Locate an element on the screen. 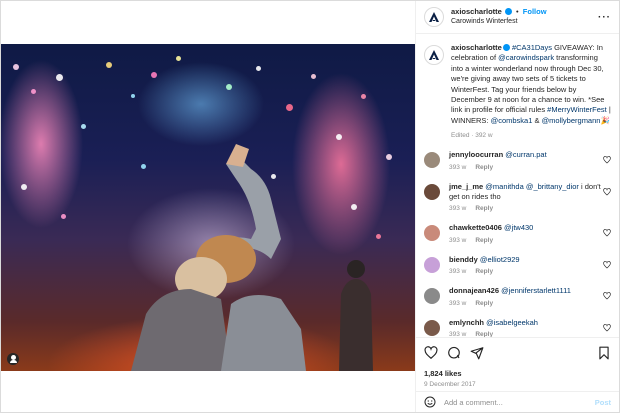 The image size is (620, 413). comment-icon is located at coordinates (454, 353).